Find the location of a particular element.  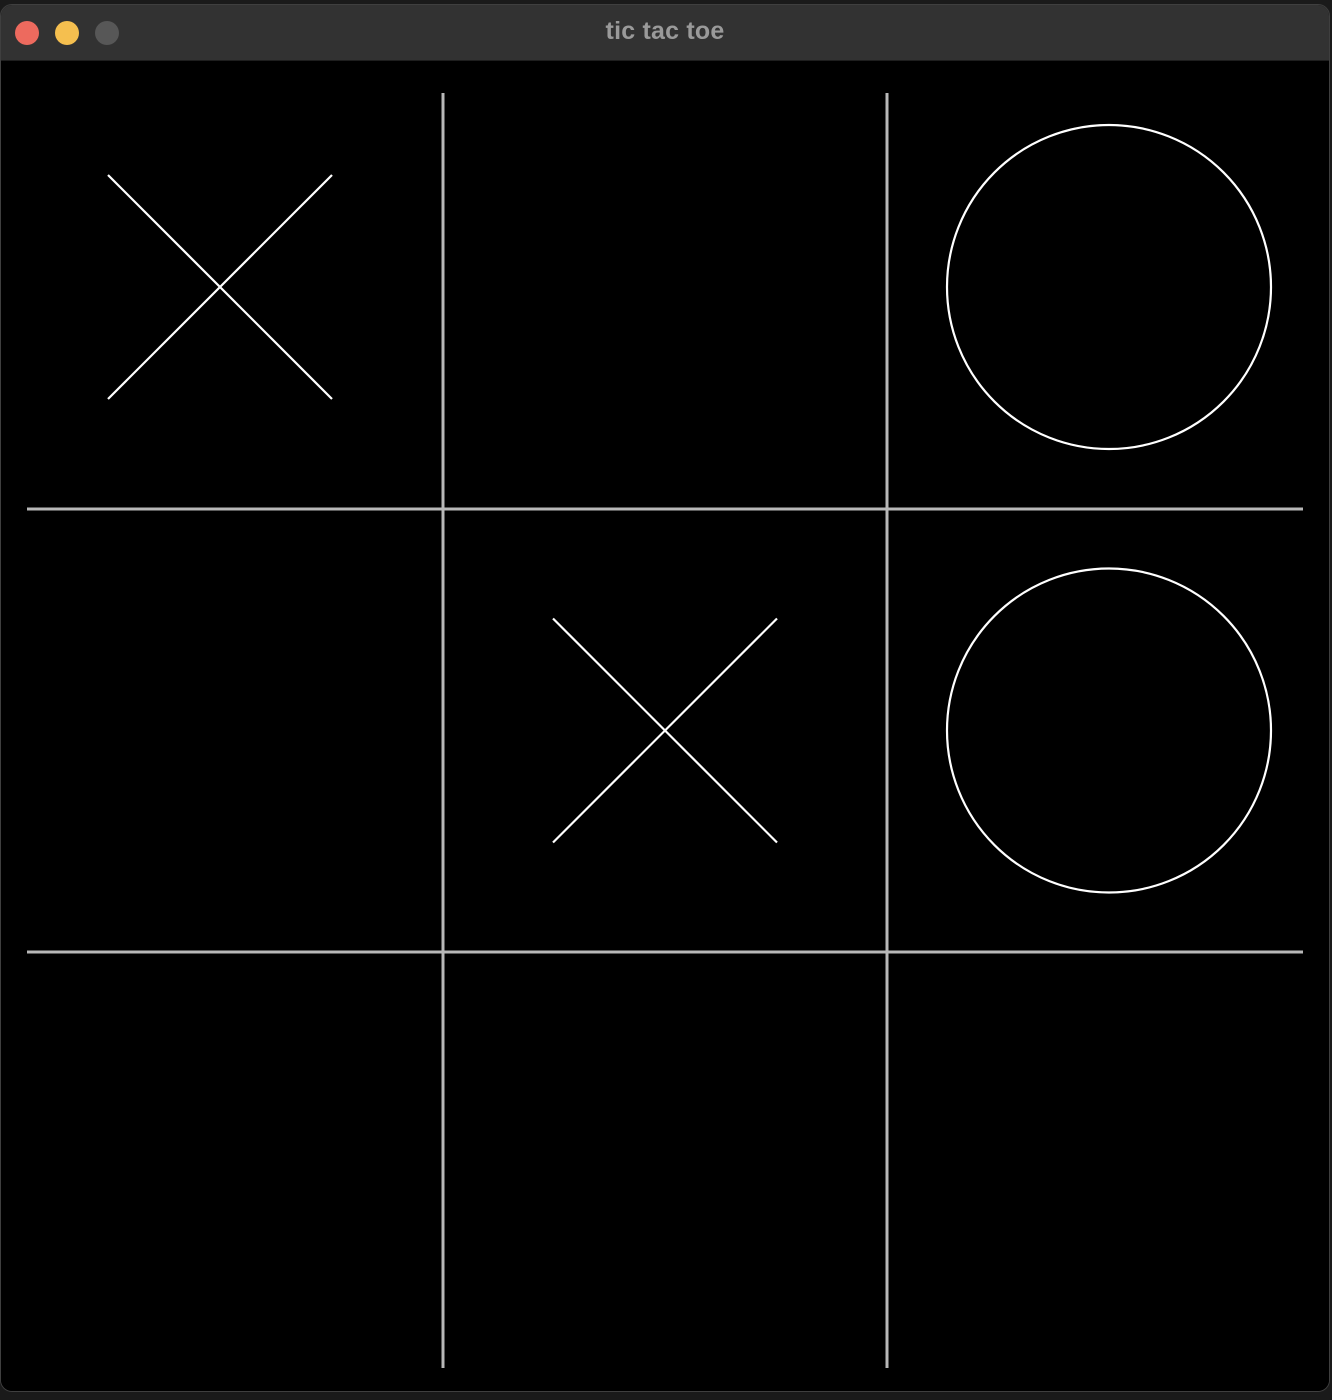

cell-r2-c1 is located at coordinates (222, 730).